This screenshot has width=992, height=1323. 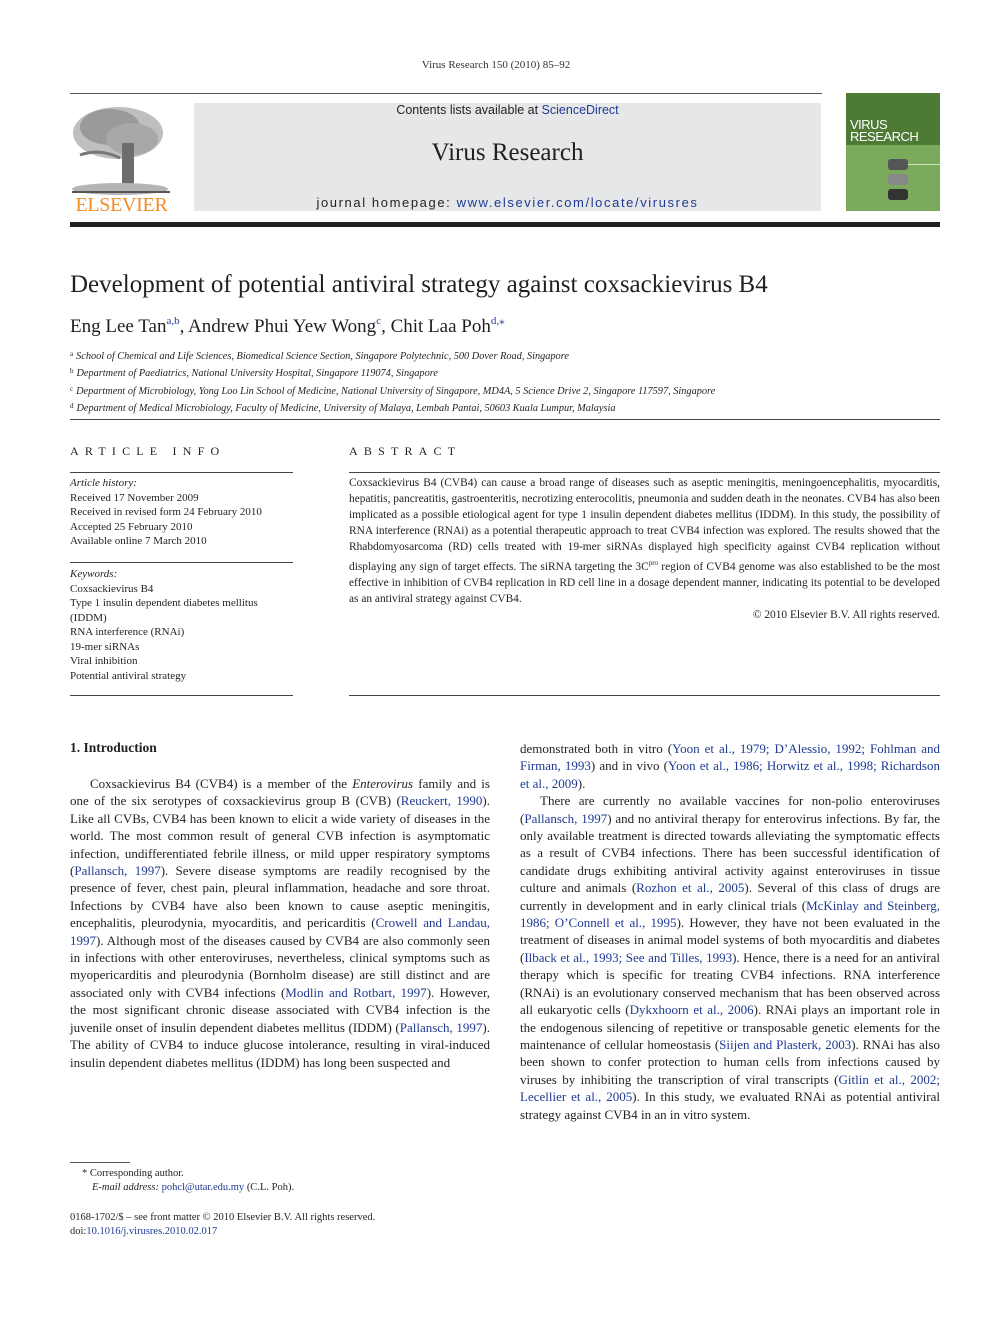 I want to click on header-thick-rule, so click(x=505, y=224).